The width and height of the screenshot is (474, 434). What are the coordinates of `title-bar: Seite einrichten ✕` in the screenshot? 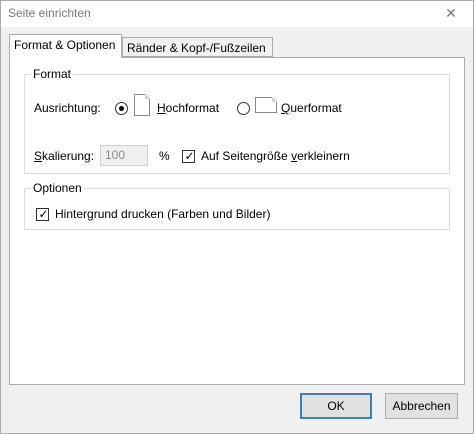 It's located at (237, 14).